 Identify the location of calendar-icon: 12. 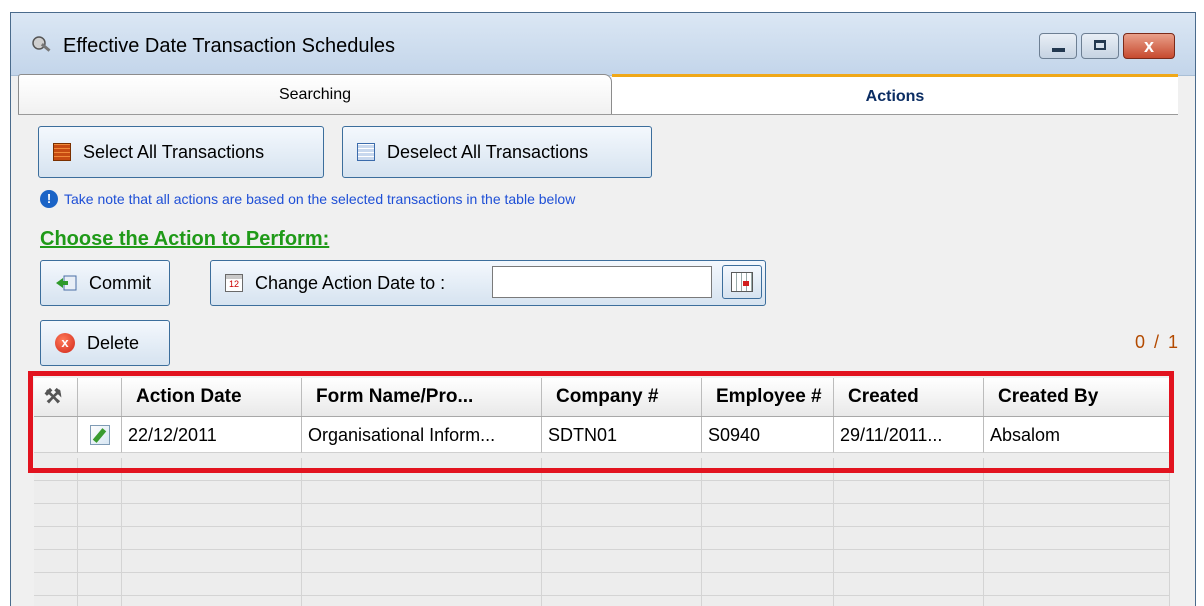
(234, 283).